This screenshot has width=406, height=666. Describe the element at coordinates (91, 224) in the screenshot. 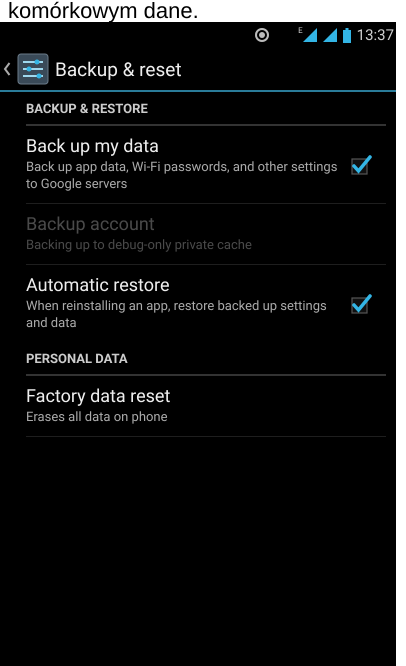

I see `setting-title: Backup account` at that location.